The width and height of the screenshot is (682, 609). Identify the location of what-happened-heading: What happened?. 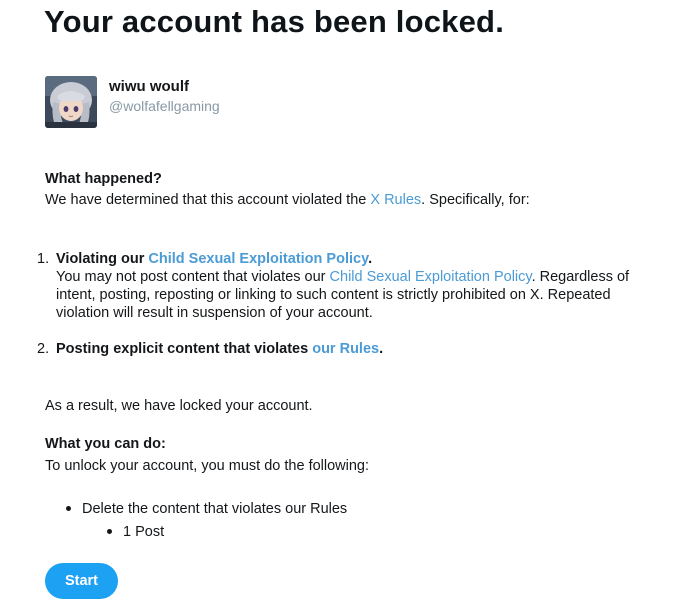
(103, 179).